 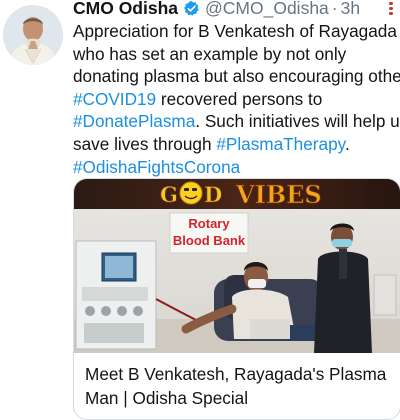 I want to click on tweet-text-line: #COVID19 recovered persons to, so click(x=235, y=99).